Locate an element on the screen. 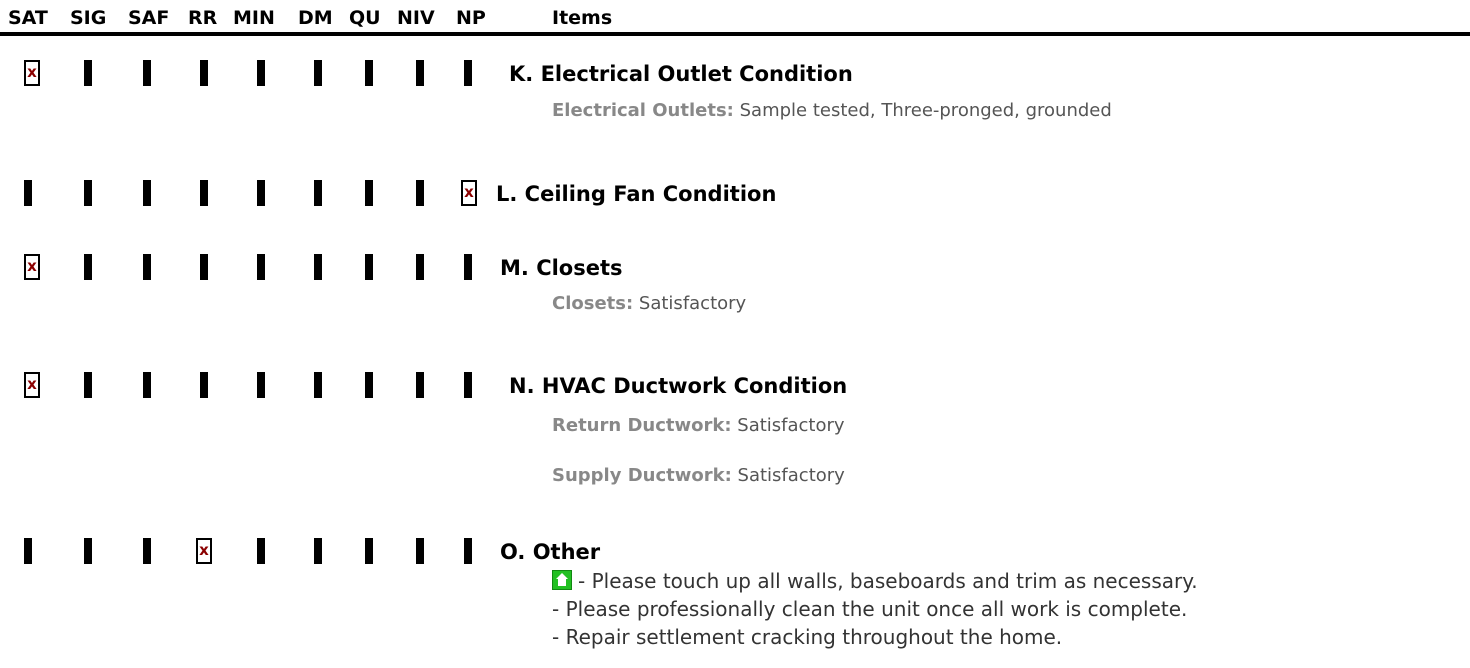 Image resolution: width=1470 pixels, height=668 pixels. col-header-qu: QU is located at coordinates (365, 18).